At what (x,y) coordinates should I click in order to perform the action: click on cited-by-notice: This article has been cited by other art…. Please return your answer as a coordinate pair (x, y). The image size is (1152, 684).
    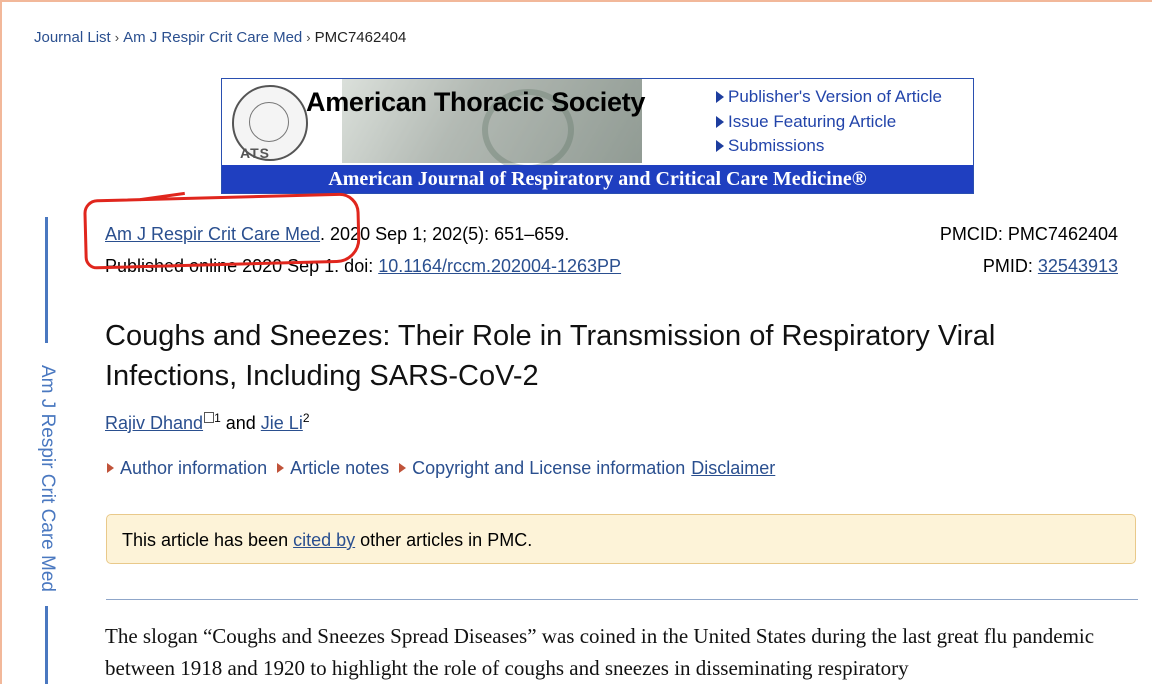
    Looking at the image, I should click on (621, 539).